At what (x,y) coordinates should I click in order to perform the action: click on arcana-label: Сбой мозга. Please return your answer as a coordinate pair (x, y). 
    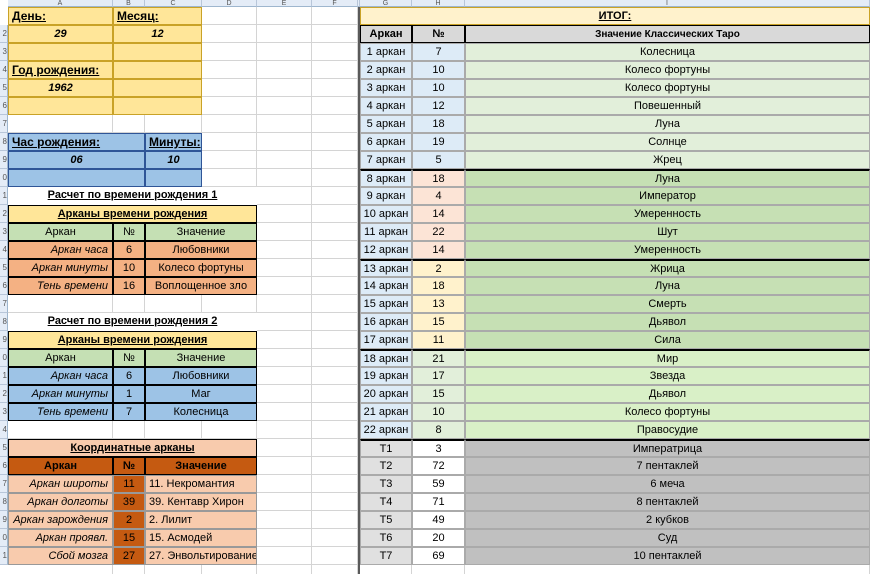
    Looking at the image, I should click on (60, 556).